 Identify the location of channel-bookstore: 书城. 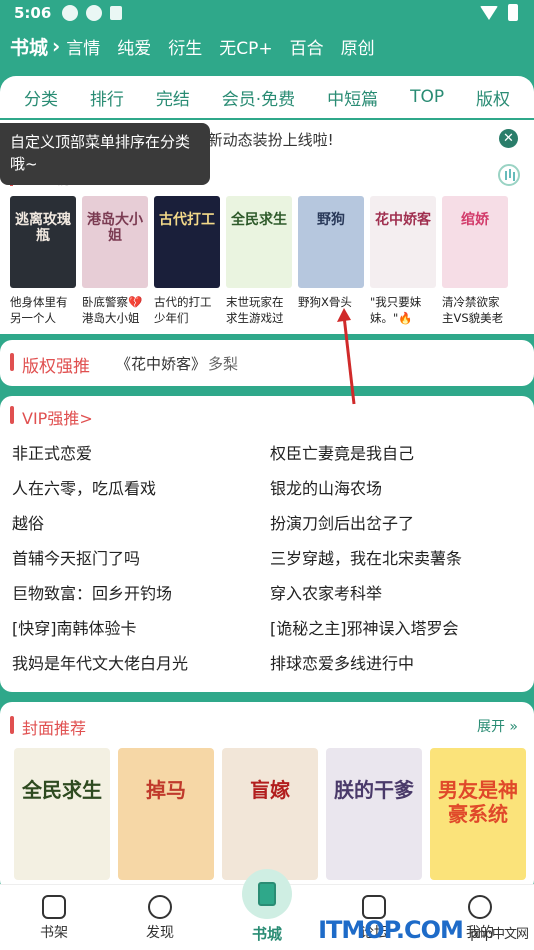
(29, 46).